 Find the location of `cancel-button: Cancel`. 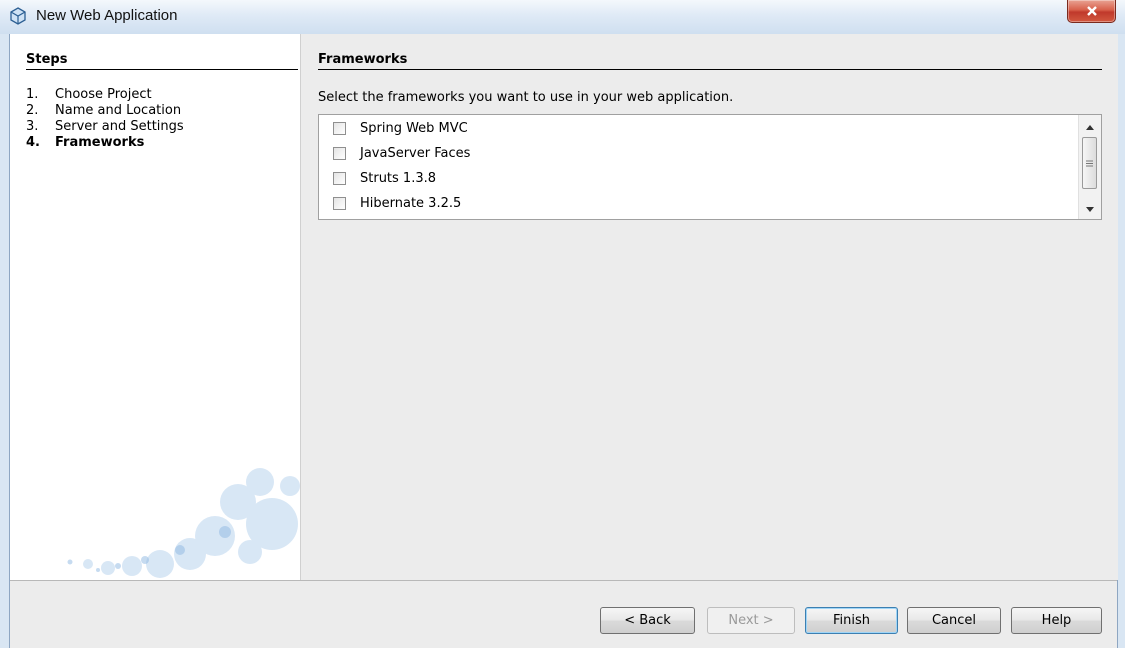

cancel-button: Cancel is located at coordinates (954, 620).